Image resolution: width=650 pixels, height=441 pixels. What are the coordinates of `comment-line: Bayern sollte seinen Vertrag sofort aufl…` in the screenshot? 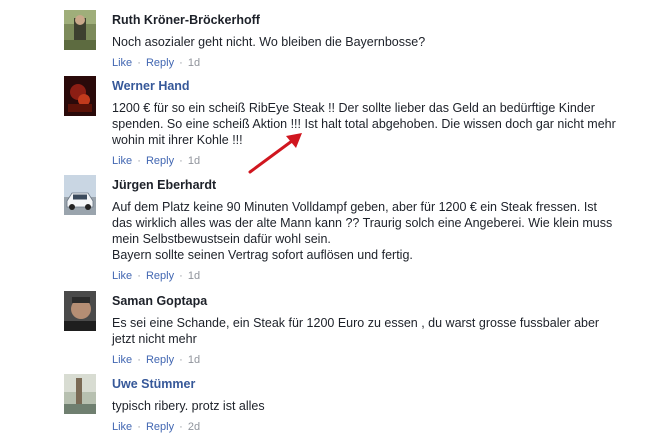 It's located at (262, 255).